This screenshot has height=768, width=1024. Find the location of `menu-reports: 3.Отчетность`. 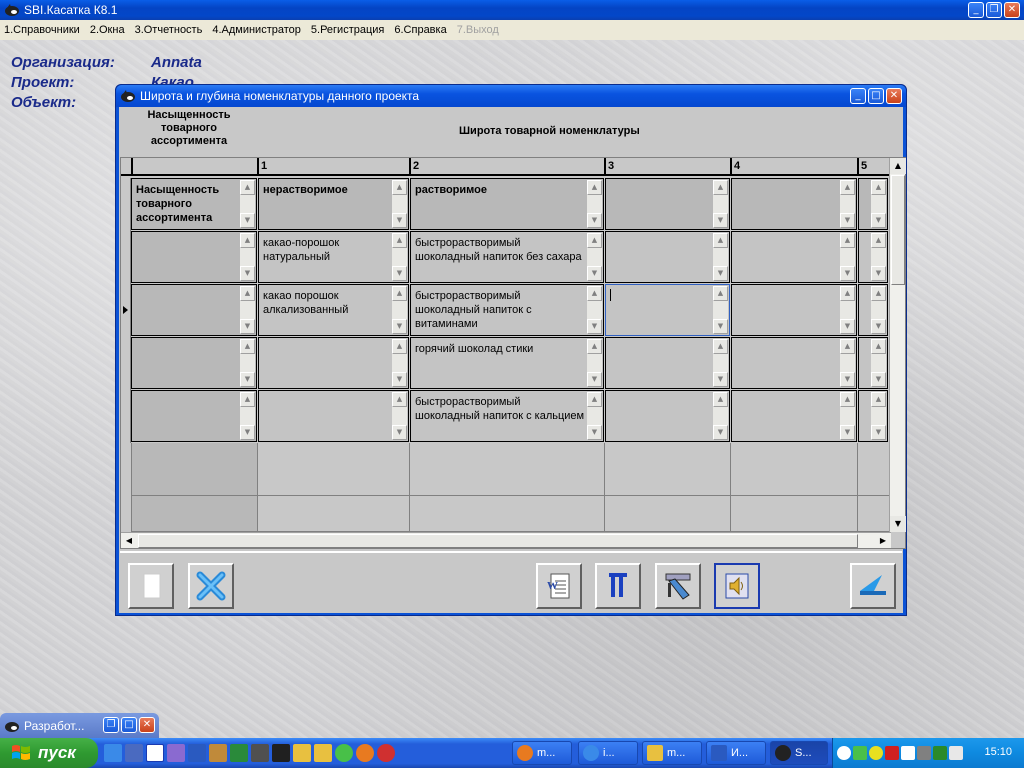

menu-reports: 3.Отчетность is located at coordinates (169, 30).